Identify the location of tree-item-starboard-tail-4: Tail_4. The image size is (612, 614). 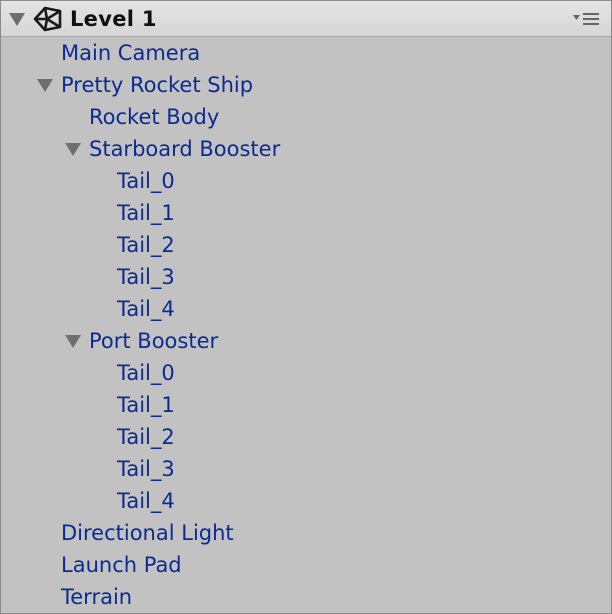
(306, 309).